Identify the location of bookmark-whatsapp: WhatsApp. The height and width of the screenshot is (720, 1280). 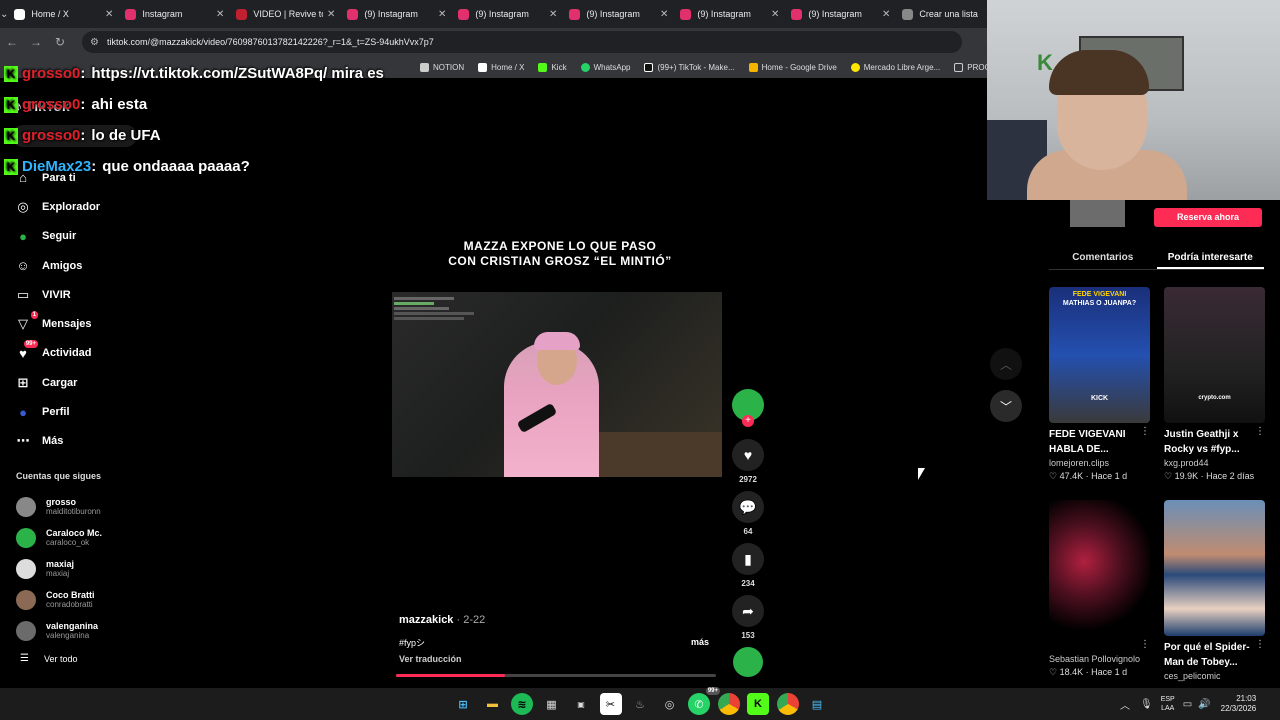
(605, 67).